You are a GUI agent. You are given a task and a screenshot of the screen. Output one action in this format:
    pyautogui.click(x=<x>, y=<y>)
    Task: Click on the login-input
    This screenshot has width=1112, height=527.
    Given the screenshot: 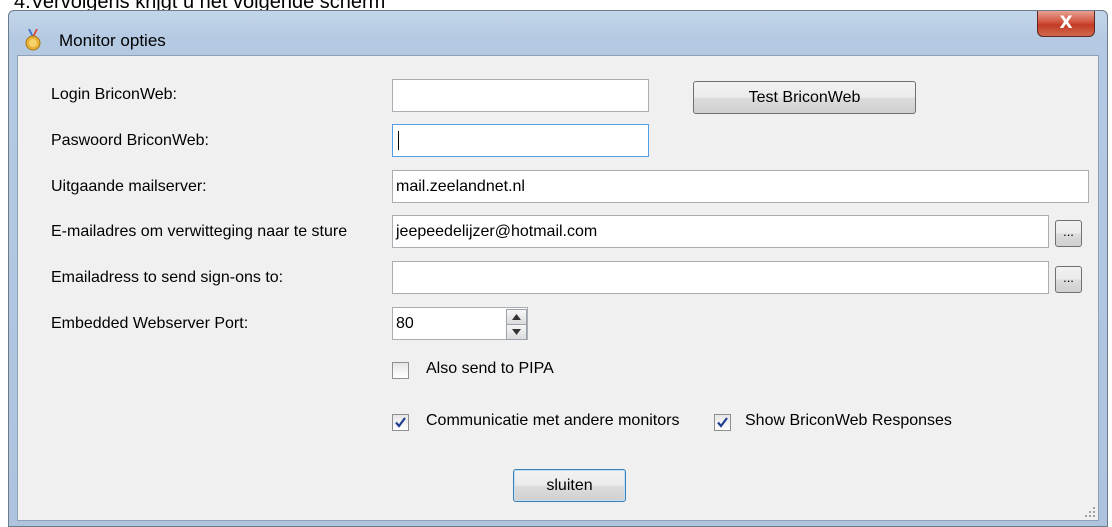 What is the action you would take?
    pyautogui.click(x=520, y=95)
    